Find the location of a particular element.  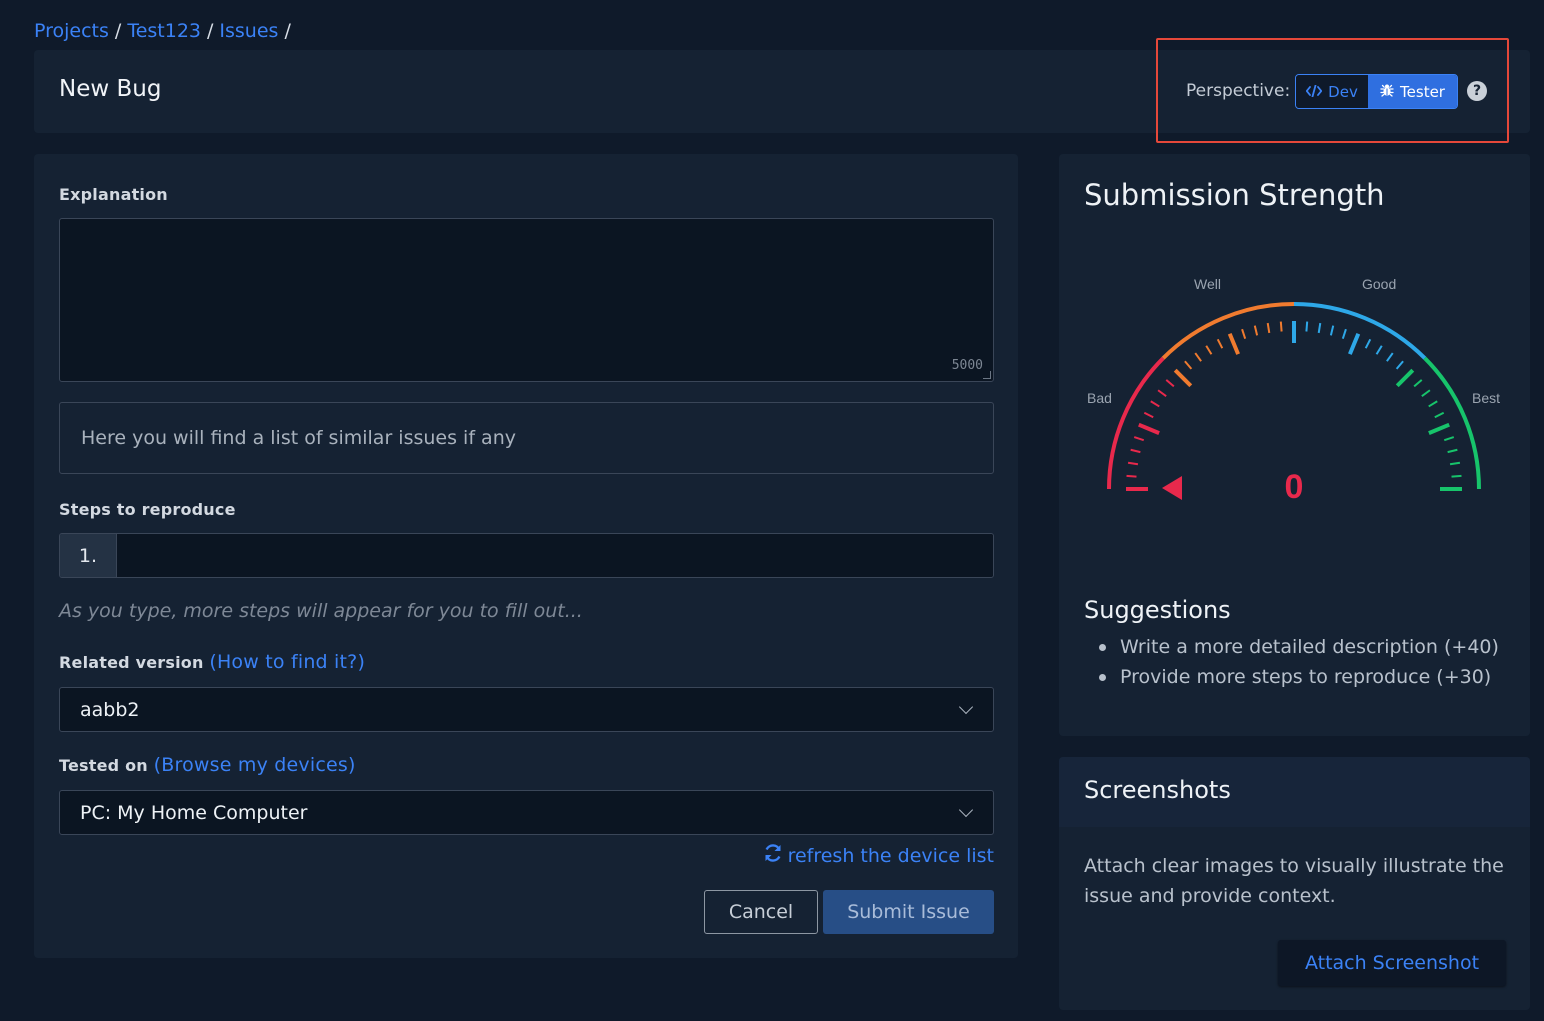

question-circle-icon: ? is located at coordinates (1477, 91).